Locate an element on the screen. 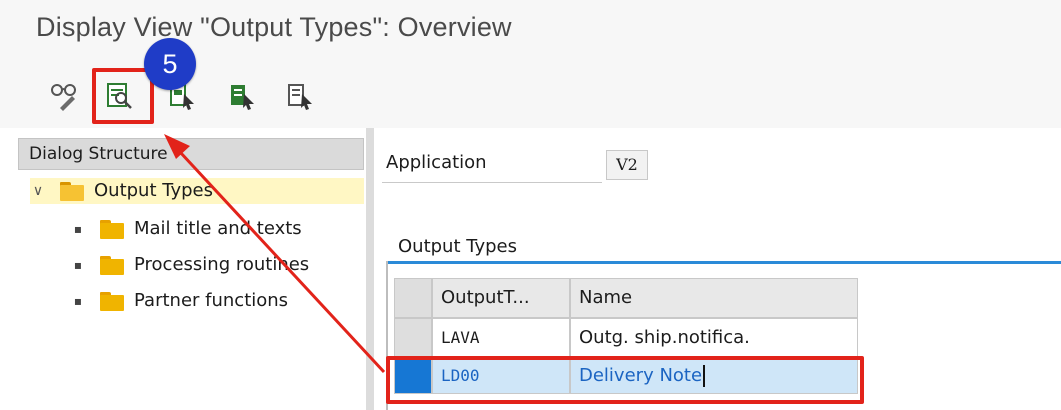 The height and width of the screenshot is (410, 1061). dialog-structure-header: Dialog Structure is located at coordinates (191, 154).